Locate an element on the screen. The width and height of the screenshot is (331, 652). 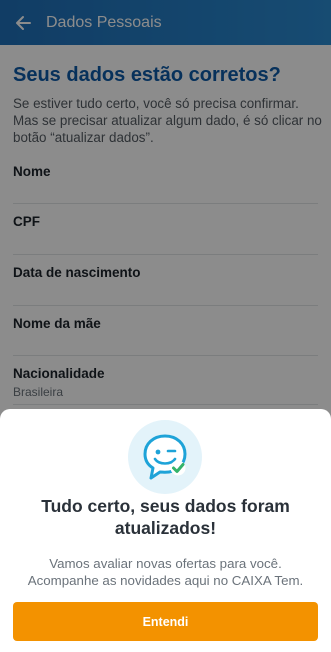
success-icon-circle is located at coordinates (165, 457).